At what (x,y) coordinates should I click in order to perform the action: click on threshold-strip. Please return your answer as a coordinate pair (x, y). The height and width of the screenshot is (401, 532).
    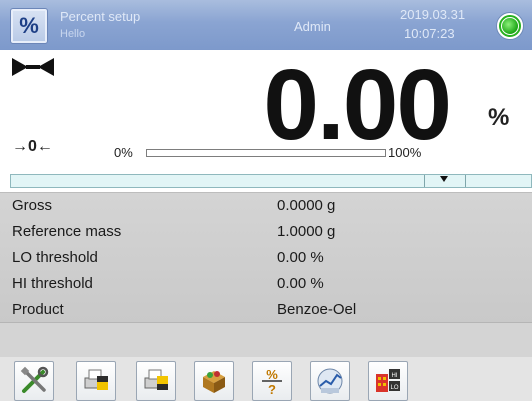
    Looking at the image, I should click on (271, 181).